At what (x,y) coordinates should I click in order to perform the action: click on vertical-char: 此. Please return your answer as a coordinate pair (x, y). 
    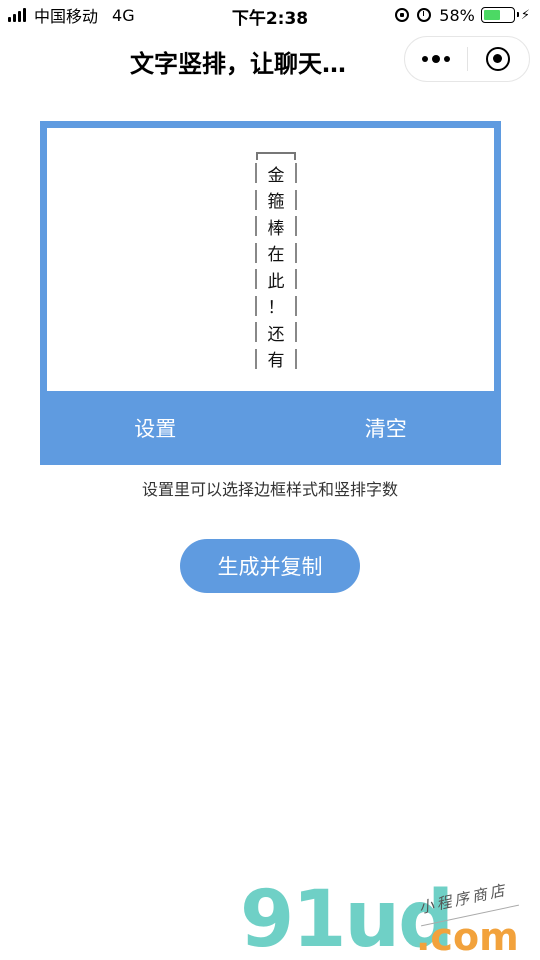
    Looking at the image, I should click on (276, 281).